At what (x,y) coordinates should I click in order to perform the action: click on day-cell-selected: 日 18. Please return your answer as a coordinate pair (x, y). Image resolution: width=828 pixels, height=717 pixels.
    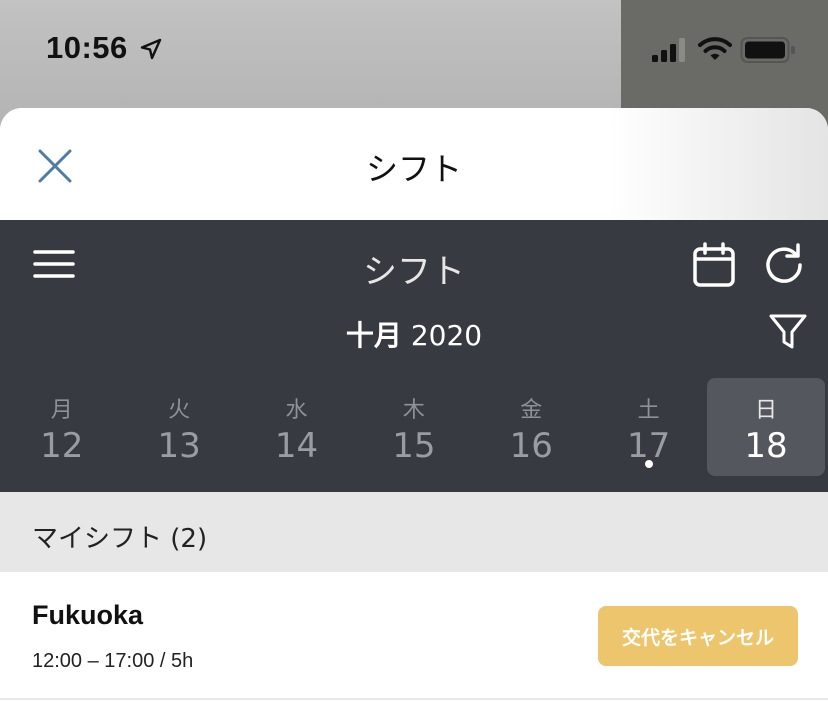
    Looking at the image, I should click on (766, 427).